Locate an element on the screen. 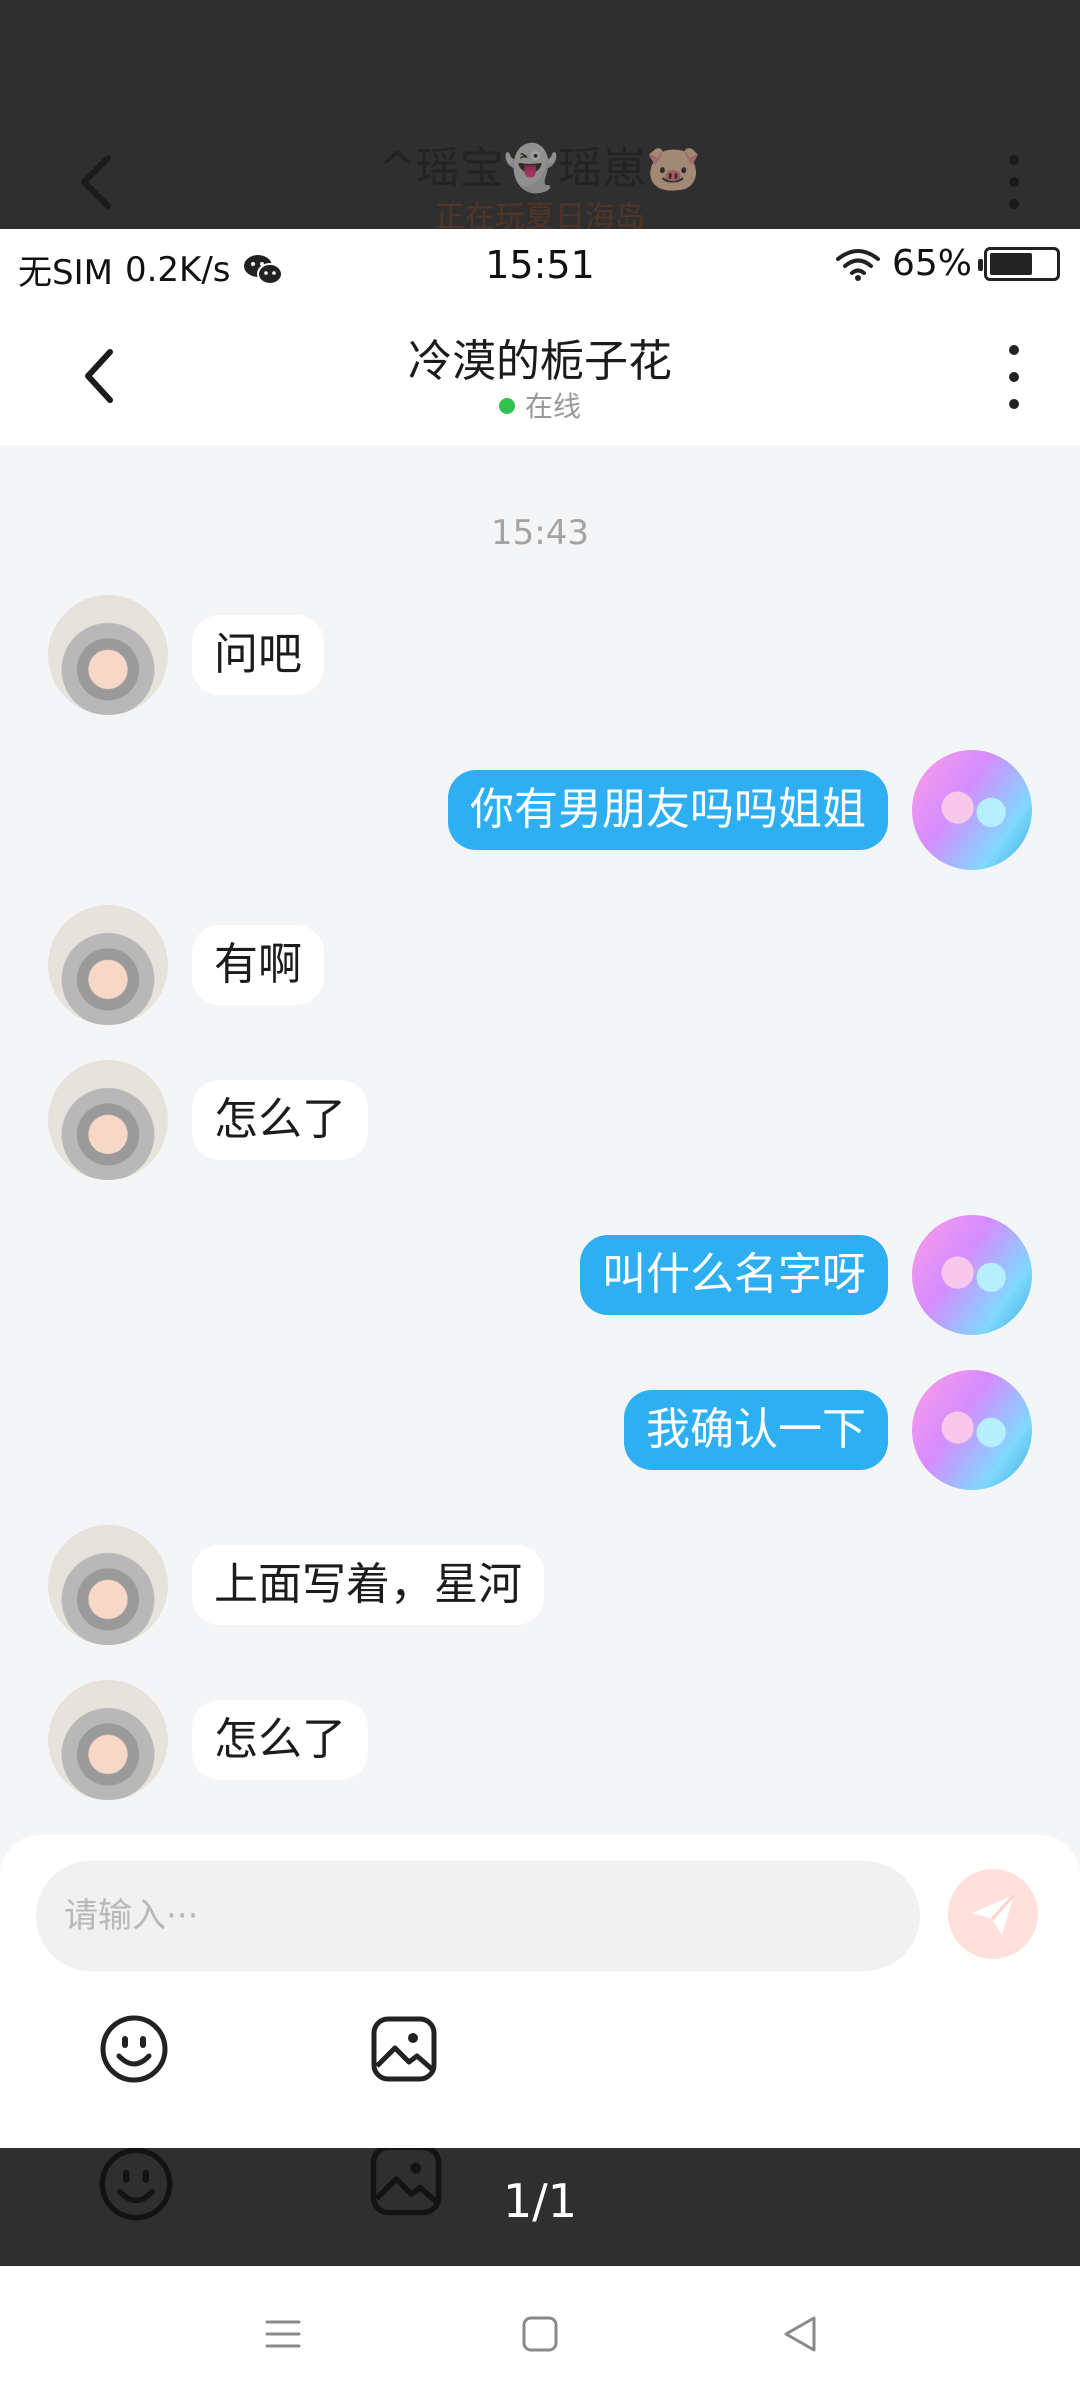  online-status-label: 在线 is located at coordinates (552, 406).